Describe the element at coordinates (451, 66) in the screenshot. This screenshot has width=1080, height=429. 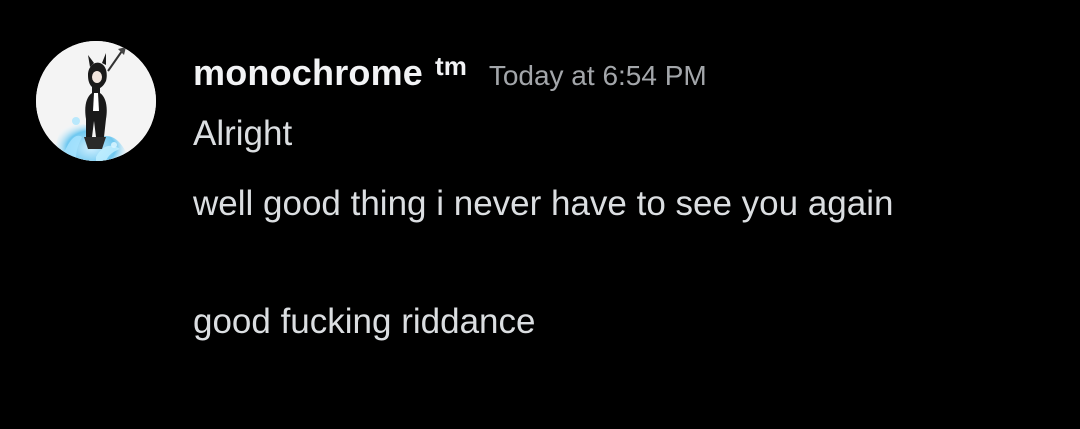
I see `user-tag: tm` at that location.